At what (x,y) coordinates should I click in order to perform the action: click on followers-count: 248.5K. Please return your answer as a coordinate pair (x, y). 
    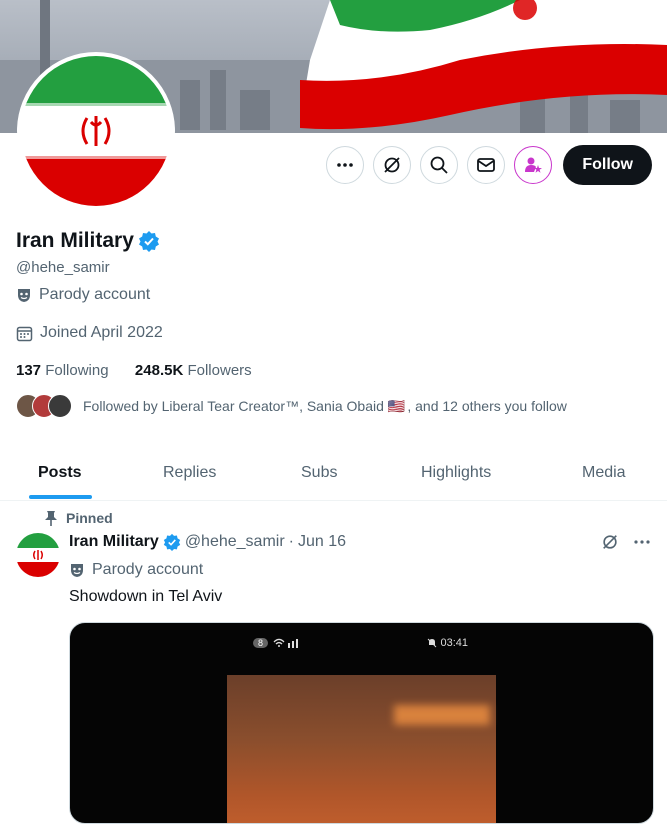
    Looking at the image, I should click on (159, 370).